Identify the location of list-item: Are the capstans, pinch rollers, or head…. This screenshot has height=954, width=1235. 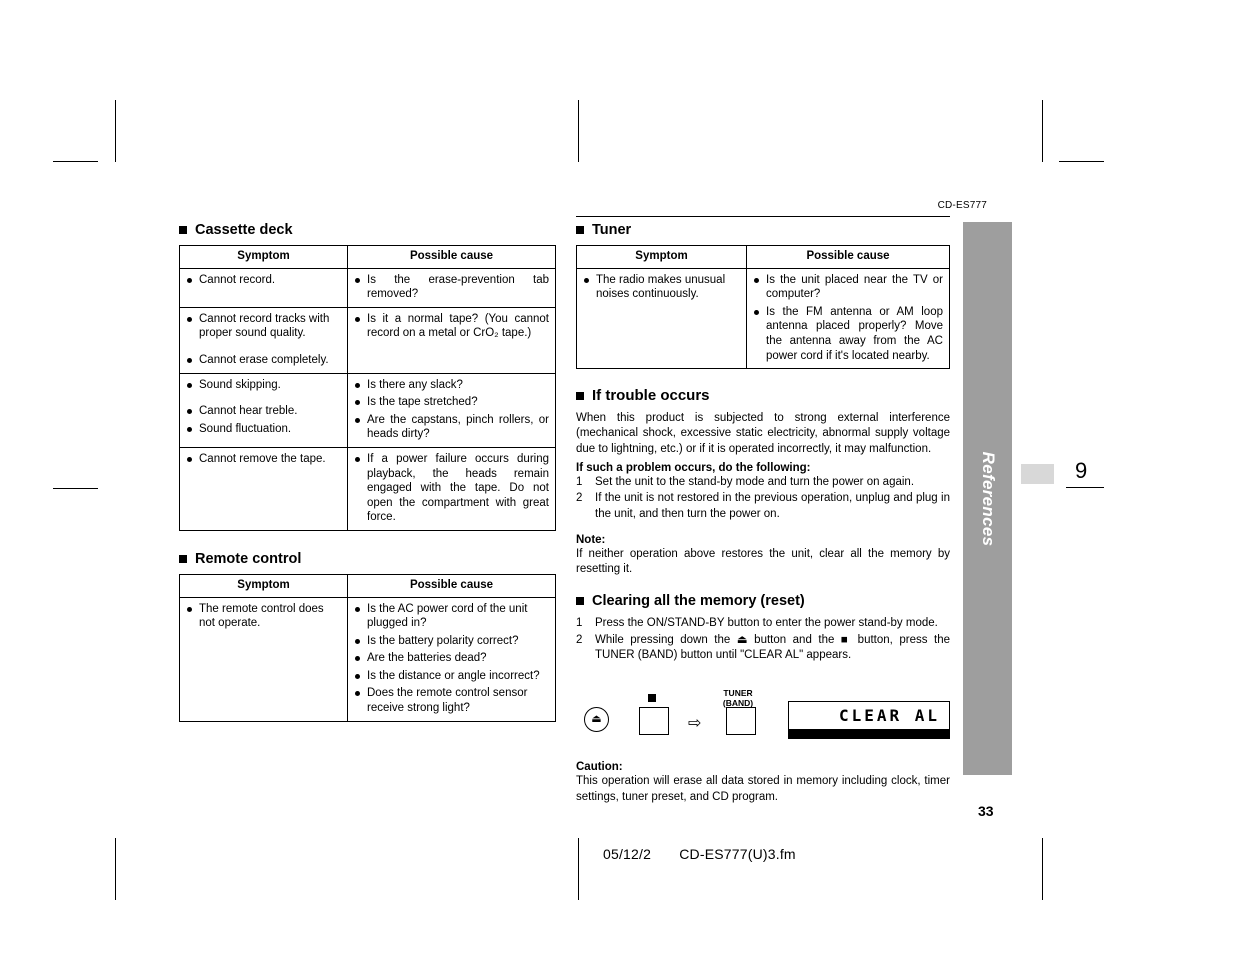
(451, 427).